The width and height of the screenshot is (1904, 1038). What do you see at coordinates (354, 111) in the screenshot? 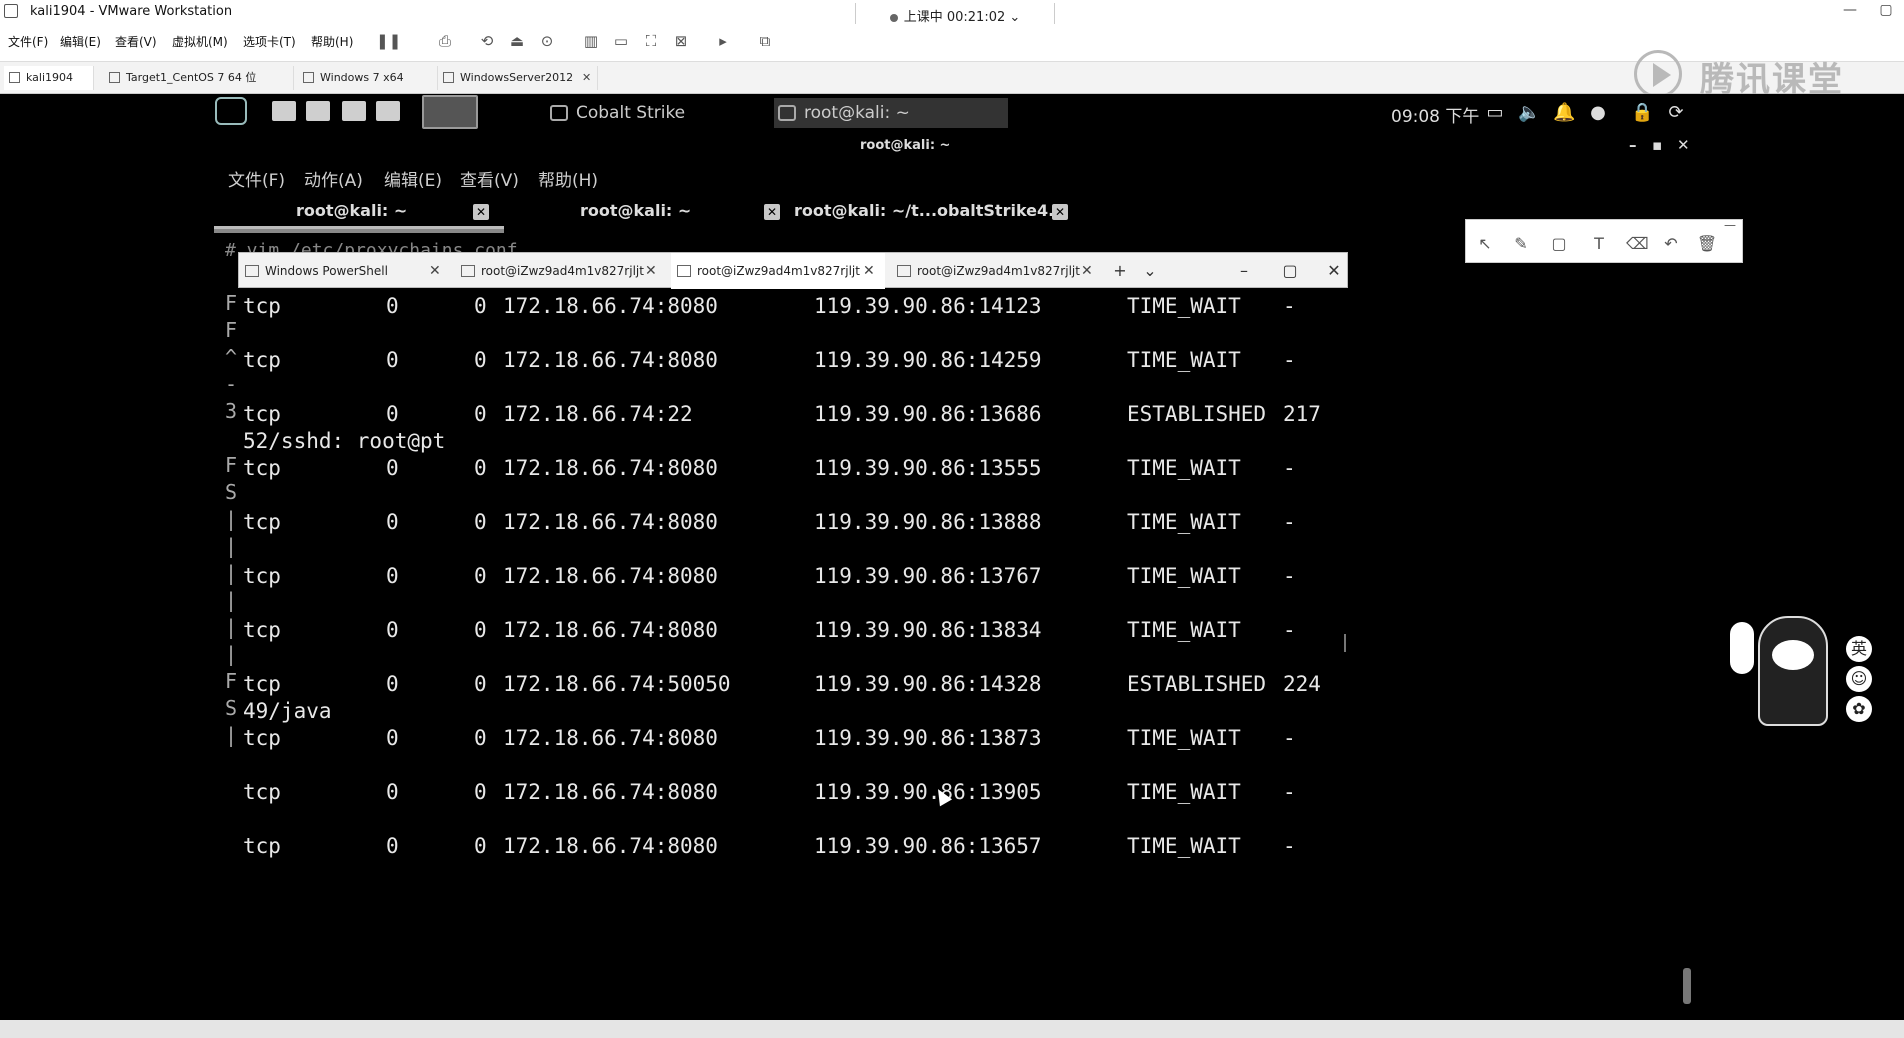
I see `terminal-launcher-icon` at bounding box center [354, 111].